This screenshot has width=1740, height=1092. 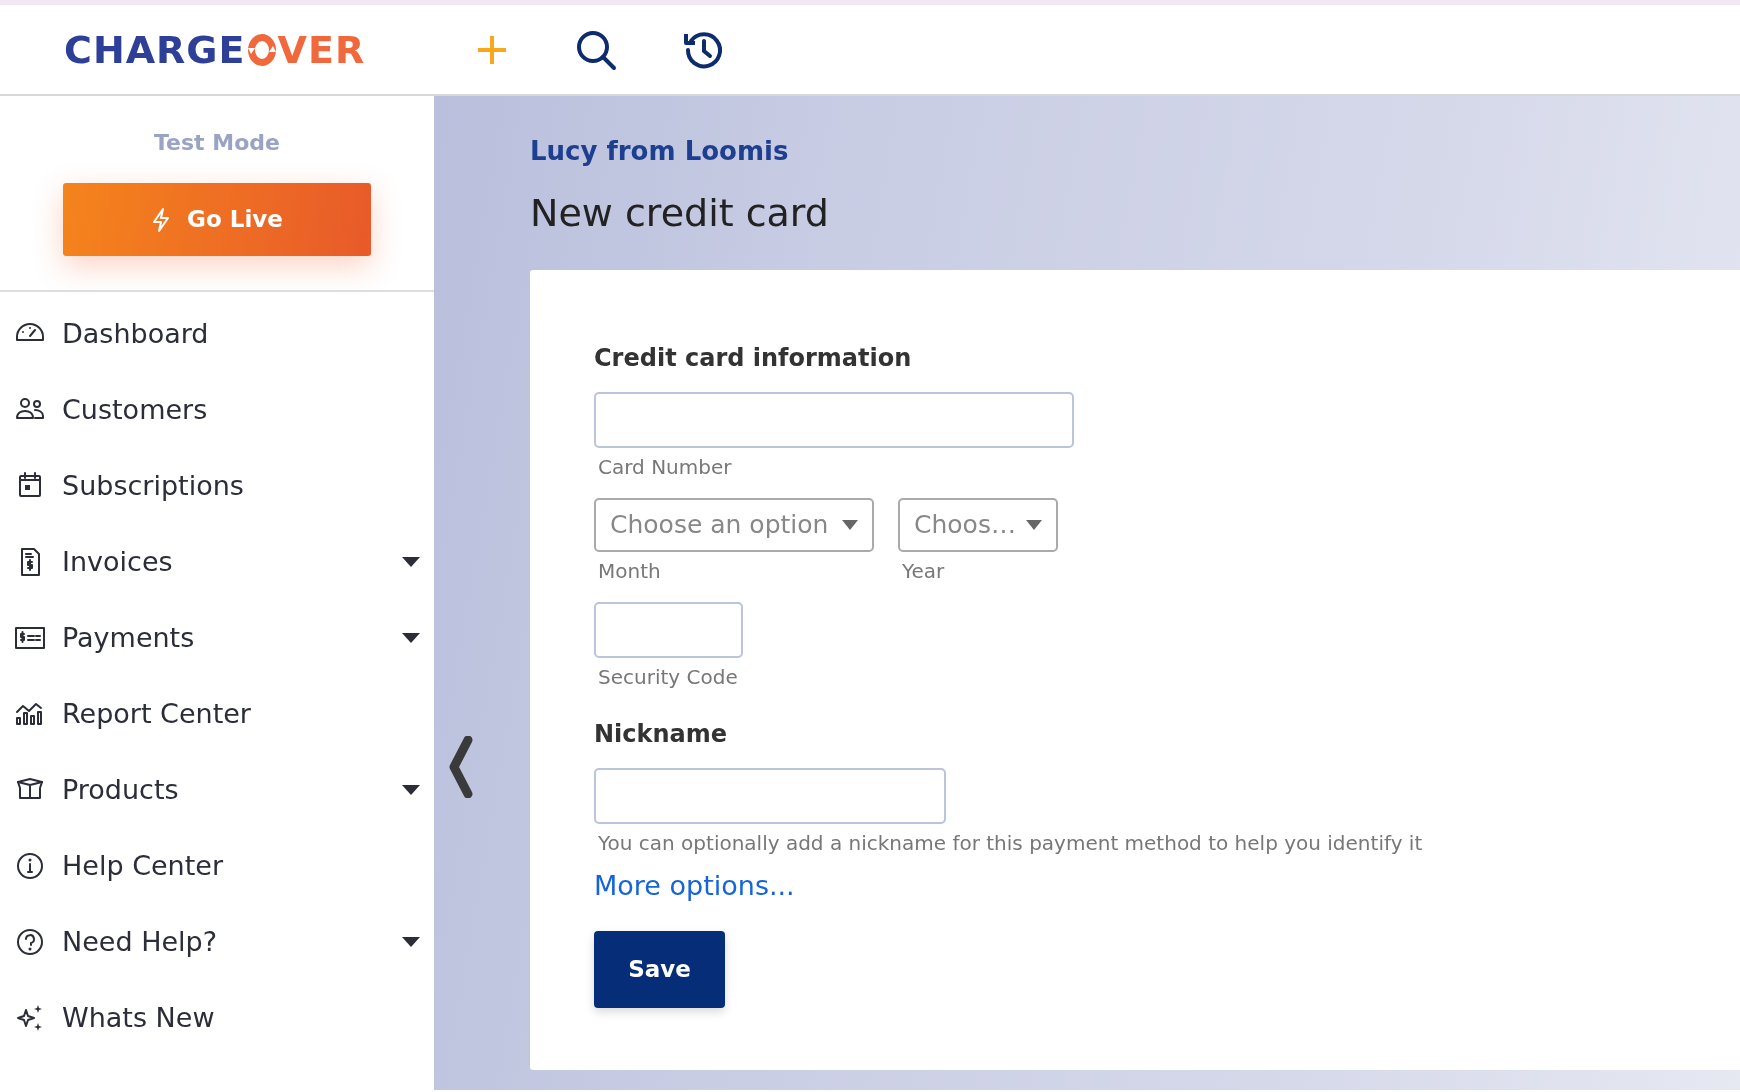 What do you see at coordinates (217, 1018) in the screenshot?
I see `sidebar-item: Whats New` at bounding box center [217, 1018].